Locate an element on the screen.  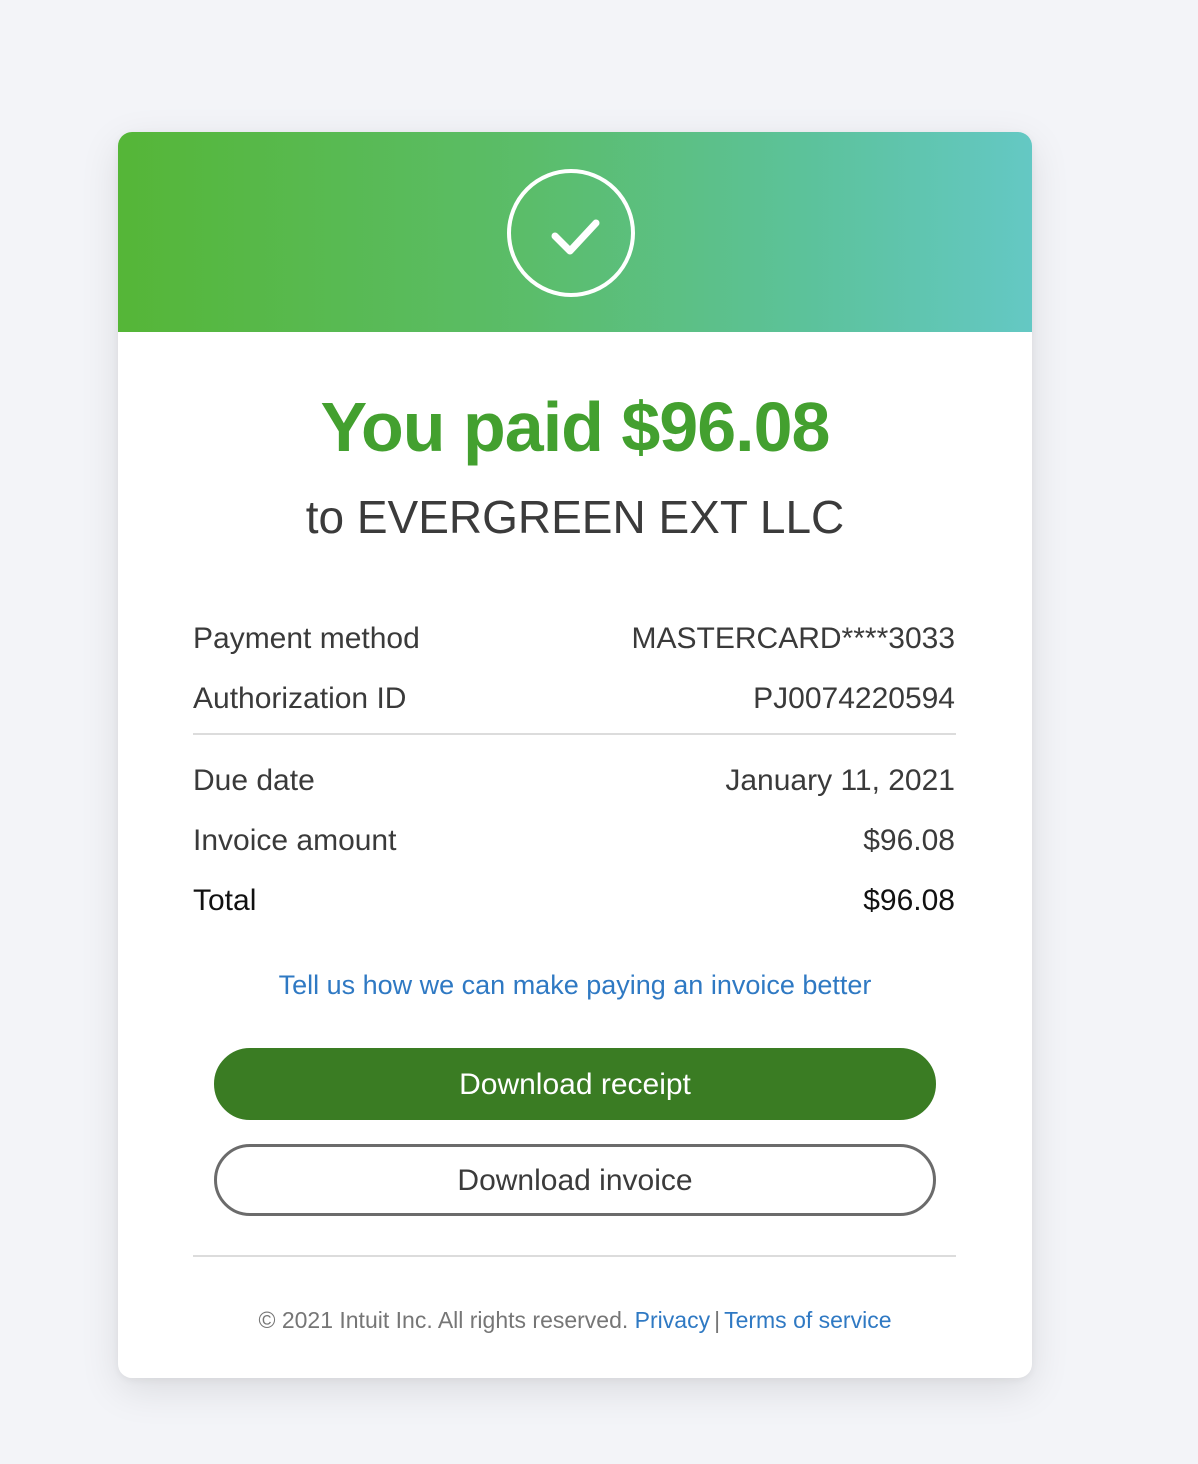
payment-method-value: MASTERCARD****3033 is located at coordinates (793, 638).